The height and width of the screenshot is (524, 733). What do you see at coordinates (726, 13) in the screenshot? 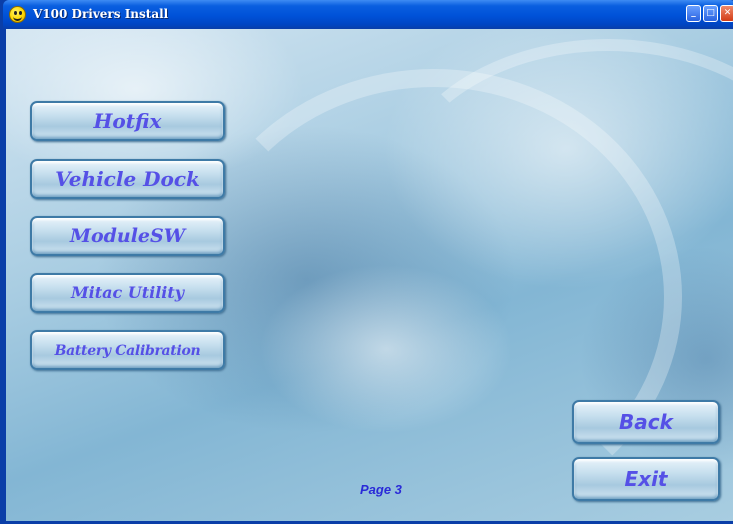
I see `close-button: ✕` at bounding box center [726, 13].